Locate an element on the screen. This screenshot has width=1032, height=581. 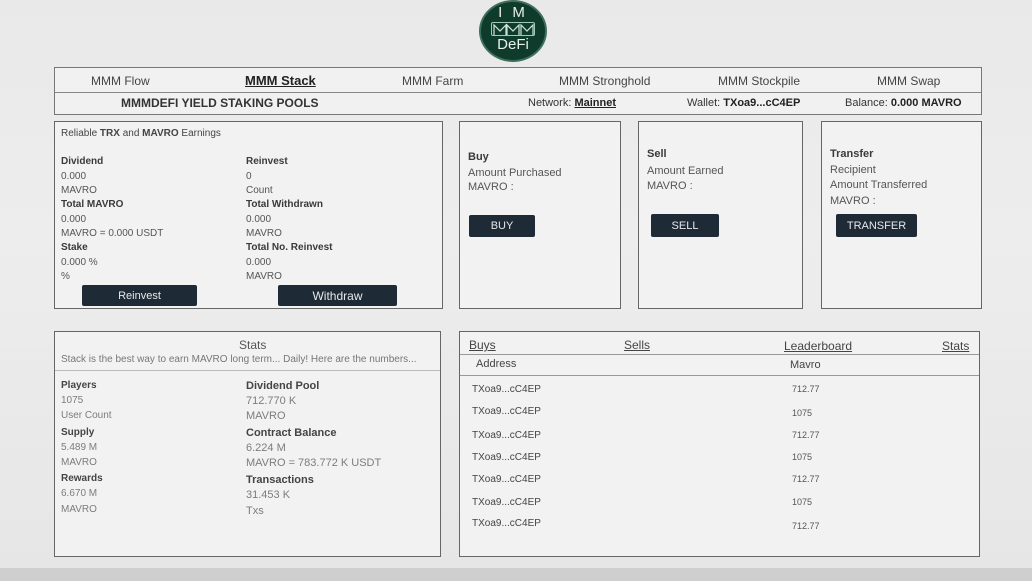
earnings-title-pre: Reliable is located at coordinates (80, 133).